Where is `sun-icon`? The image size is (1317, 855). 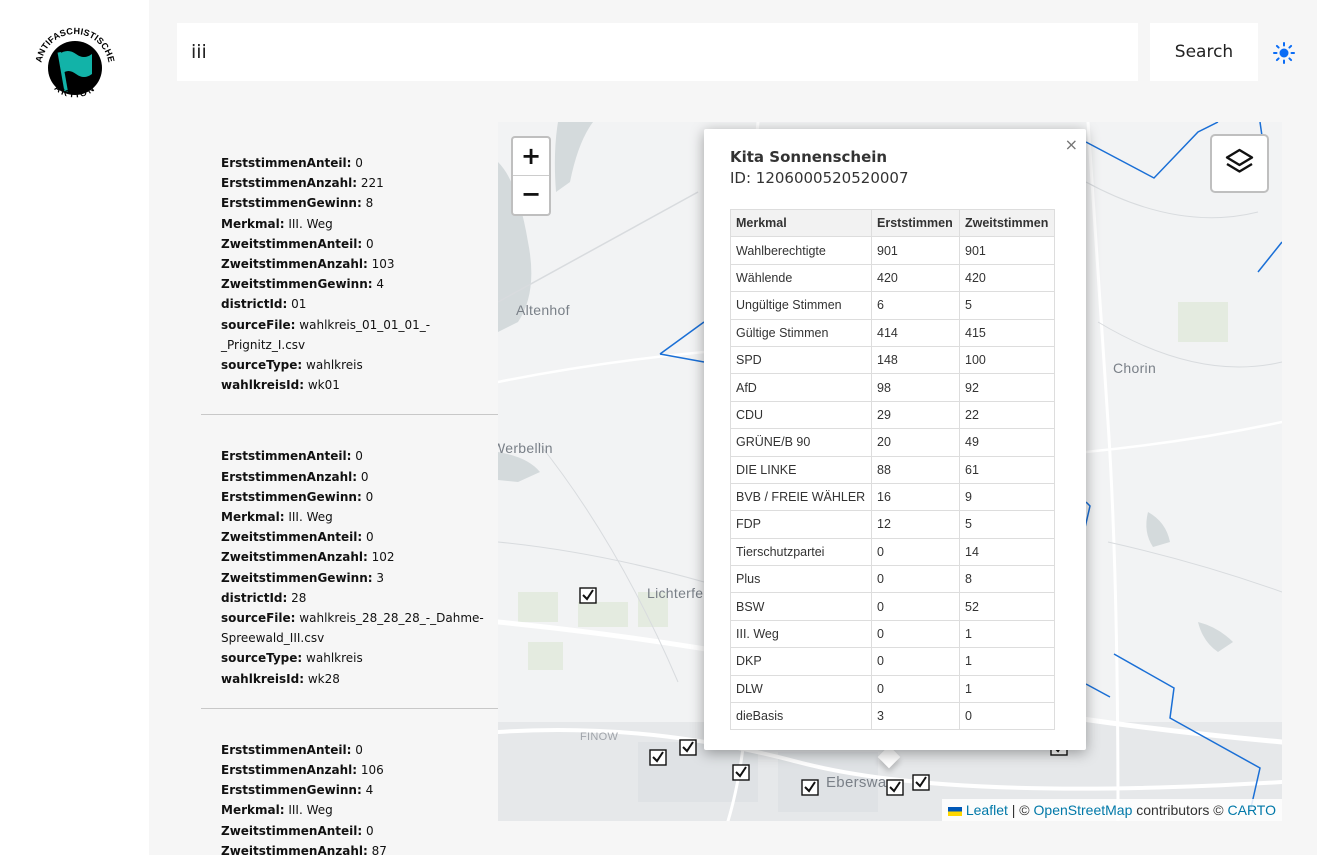 sun-icon is located at coordinates (1284, 53).